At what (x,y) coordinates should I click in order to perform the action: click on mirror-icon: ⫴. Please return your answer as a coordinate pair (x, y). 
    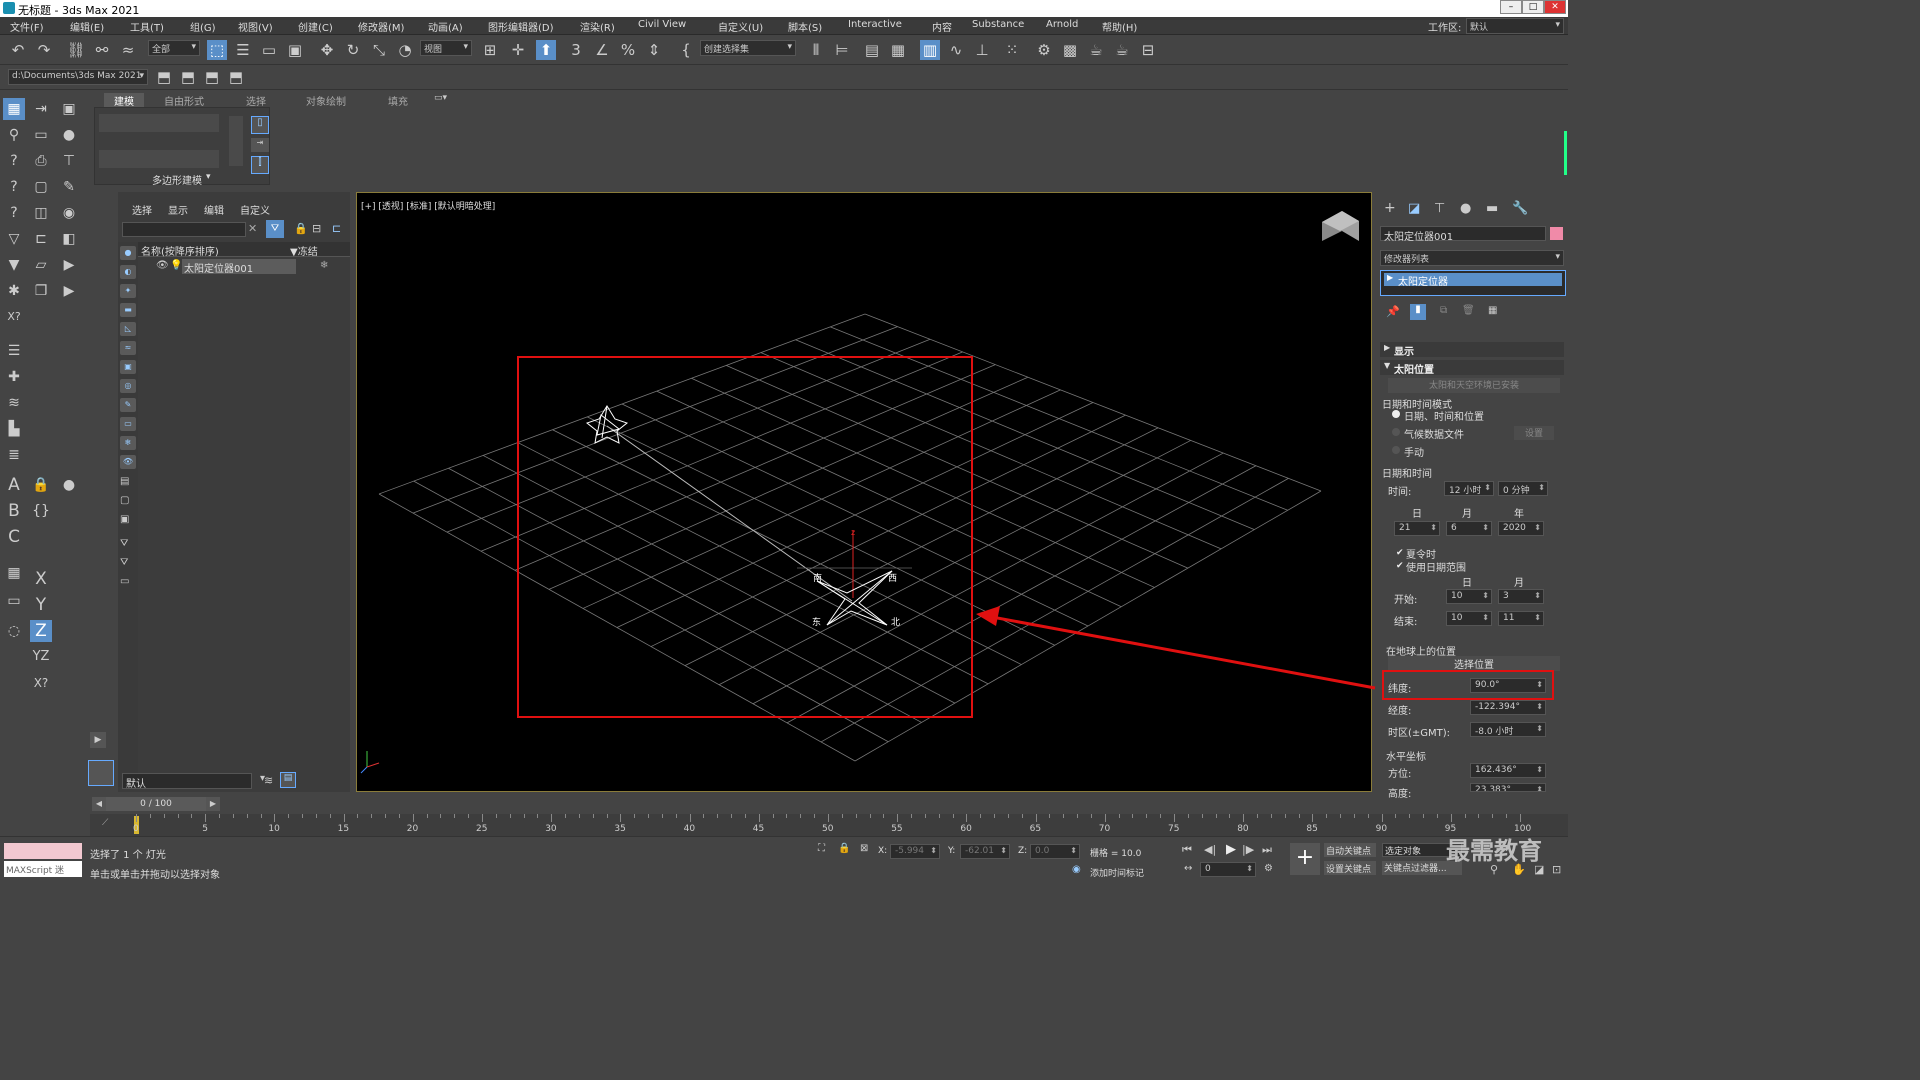
    Looking at the image, I should click on (816, 50).